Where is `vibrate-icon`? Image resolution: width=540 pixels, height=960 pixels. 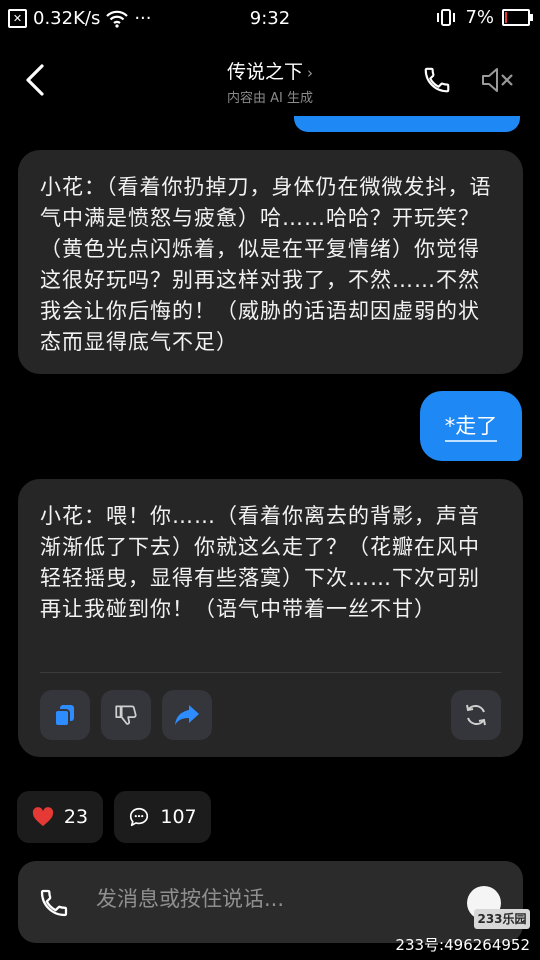 vibrate-icon is located at coordinates (446, 17).